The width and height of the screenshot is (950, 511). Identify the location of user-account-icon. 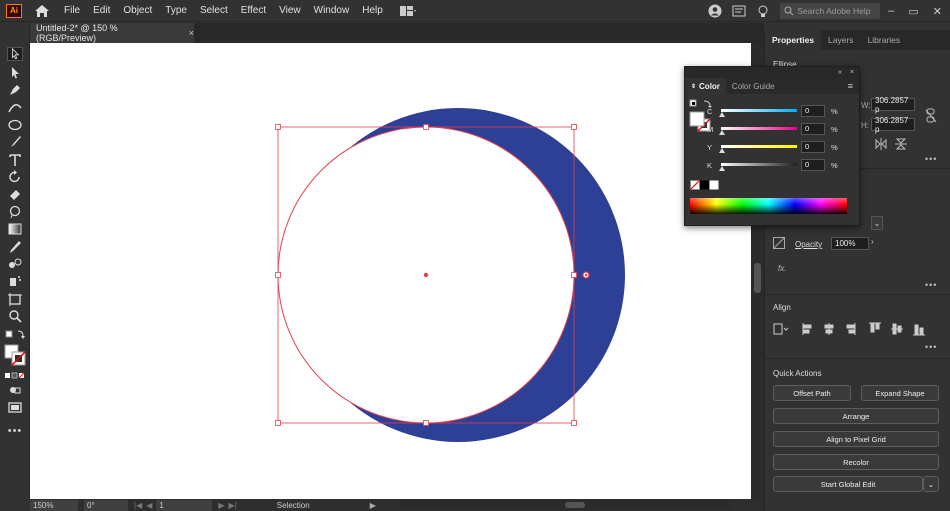
(715, 11).